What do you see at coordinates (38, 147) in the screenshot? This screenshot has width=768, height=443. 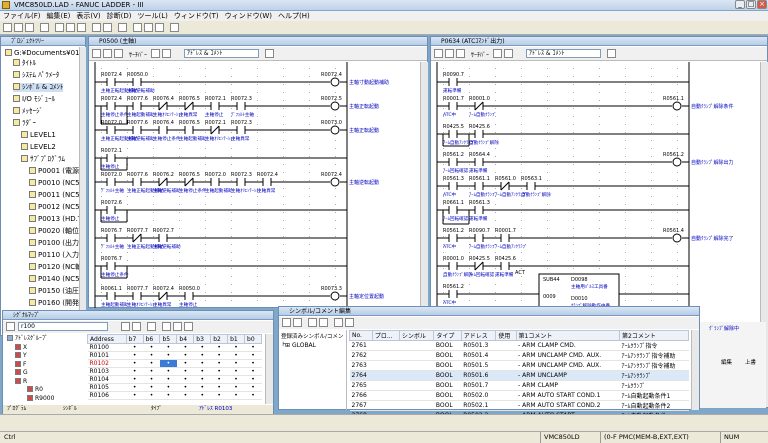 I see `tree-item: LEVEL2` at bounding box center [38, 147].